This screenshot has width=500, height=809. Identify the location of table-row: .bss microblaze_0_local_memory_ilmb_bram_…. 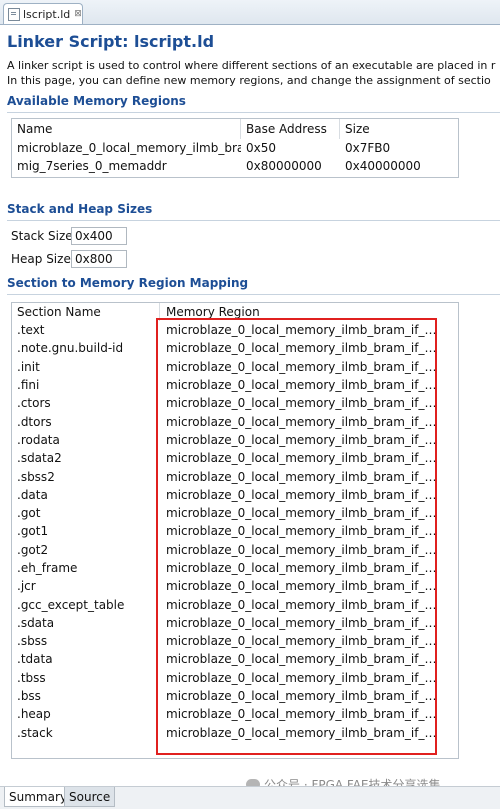
(235, 696).